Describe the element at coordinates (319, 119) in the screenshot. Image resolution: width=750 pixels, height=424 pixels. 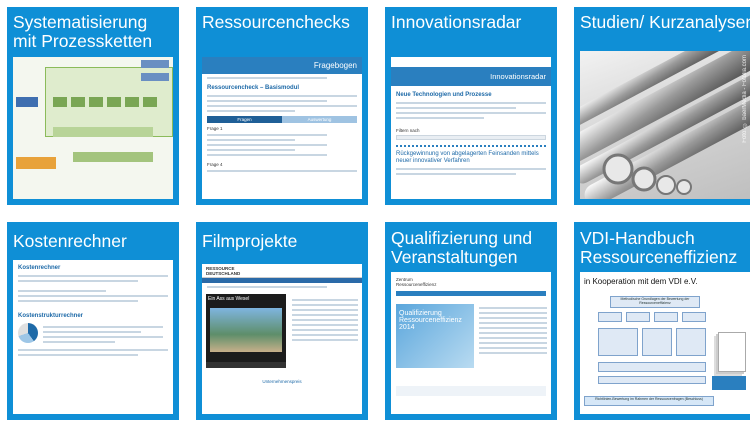
I see `tab-auswertung: Auswertung` at that location.